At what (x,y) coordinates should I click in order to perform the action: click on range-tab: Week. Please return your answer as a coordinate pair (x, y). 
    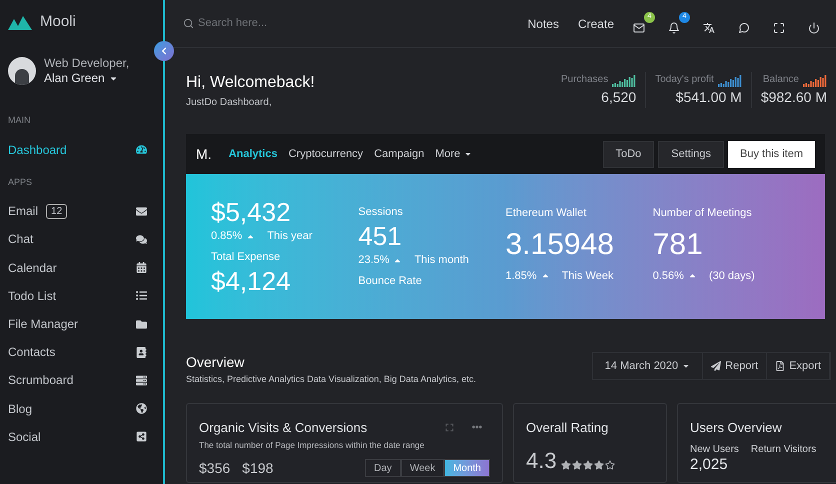
    Looking at the image, I should click on (422, 468).